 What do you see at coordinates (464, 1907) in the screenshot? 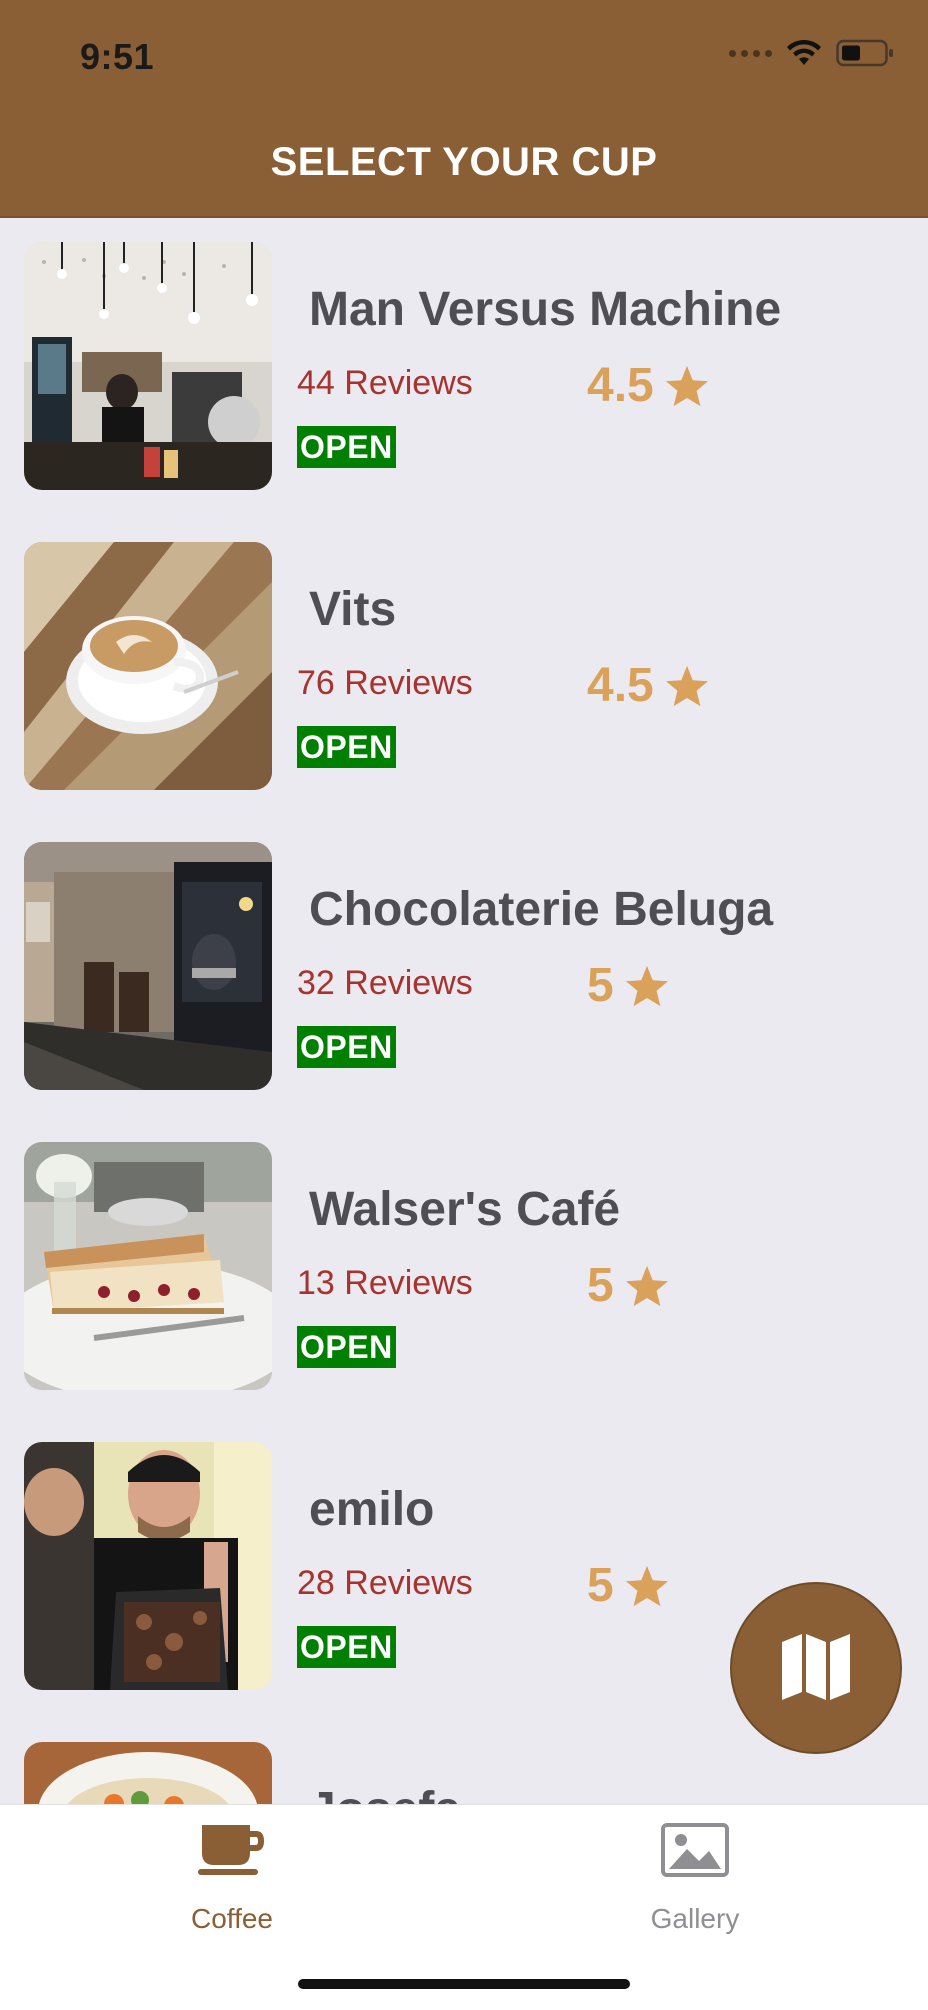
I see `tab-bar: Coffee Gallery` at bounding box center [464, 1907].